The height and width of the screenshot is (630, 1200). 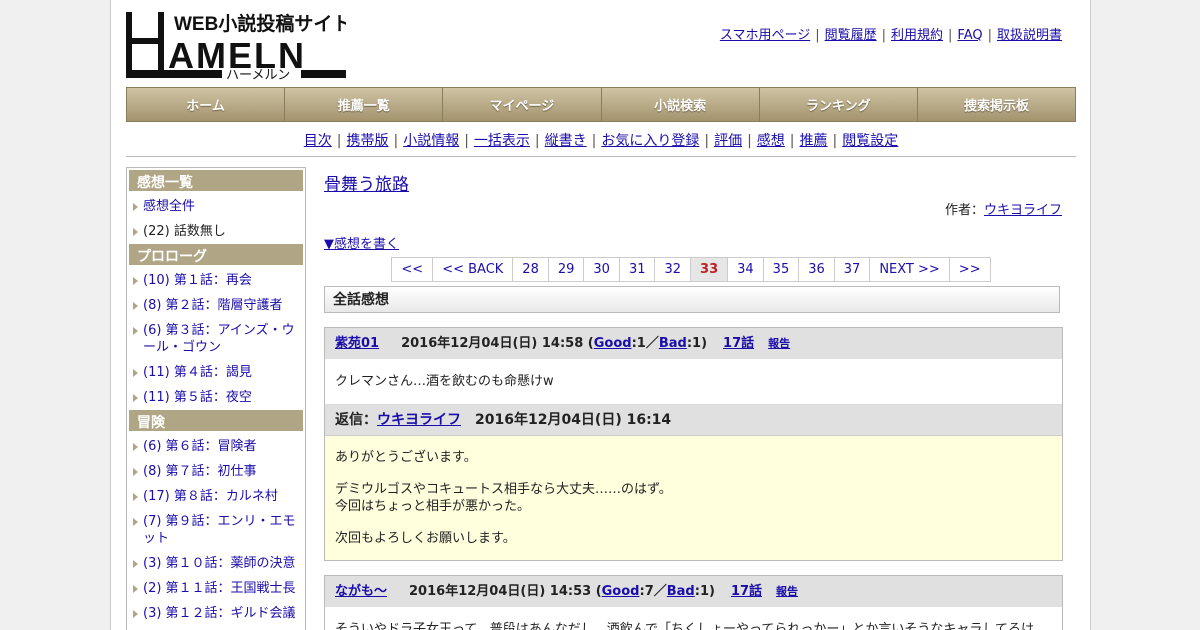 I want to click on page-link: 31, so click(x=637, y=269).